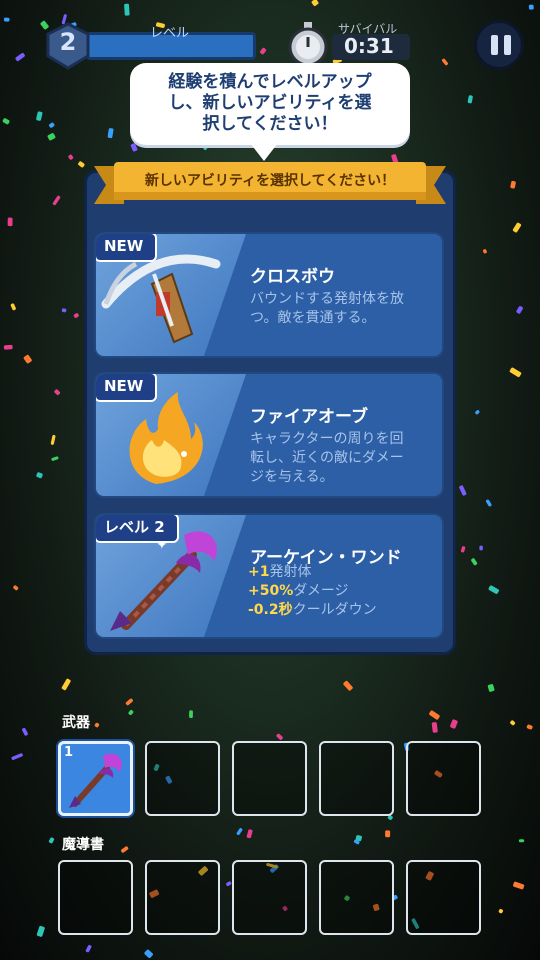 This screenshot has height=960, width=540. I want to click on card-stats: +1発射体 +50%ダメージ -0.2秒クールダウン, so click(312, 591).